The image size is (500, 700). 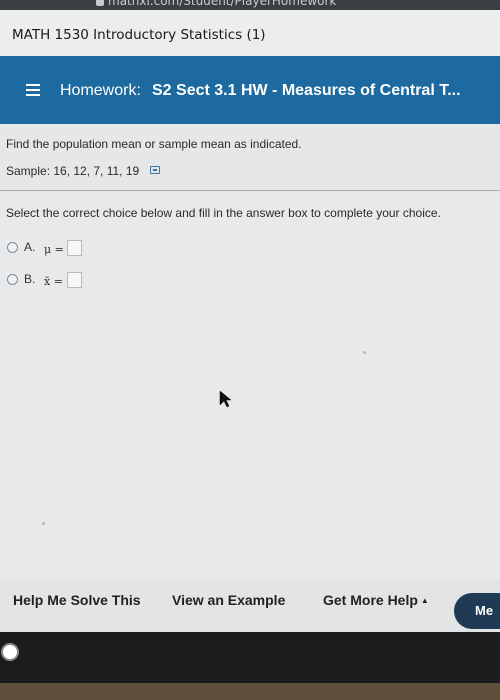 I want to click on browser-url-bar: mathxl.com/Student/PlayerHomework, so click(x=250, y=5).